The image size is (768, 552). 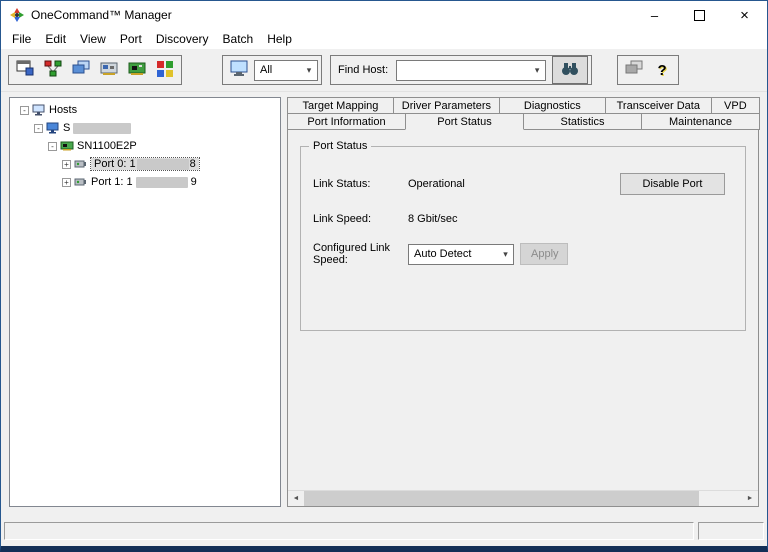 I want to click on chevron-down-icon: ▾, so click(x=537, y=69).